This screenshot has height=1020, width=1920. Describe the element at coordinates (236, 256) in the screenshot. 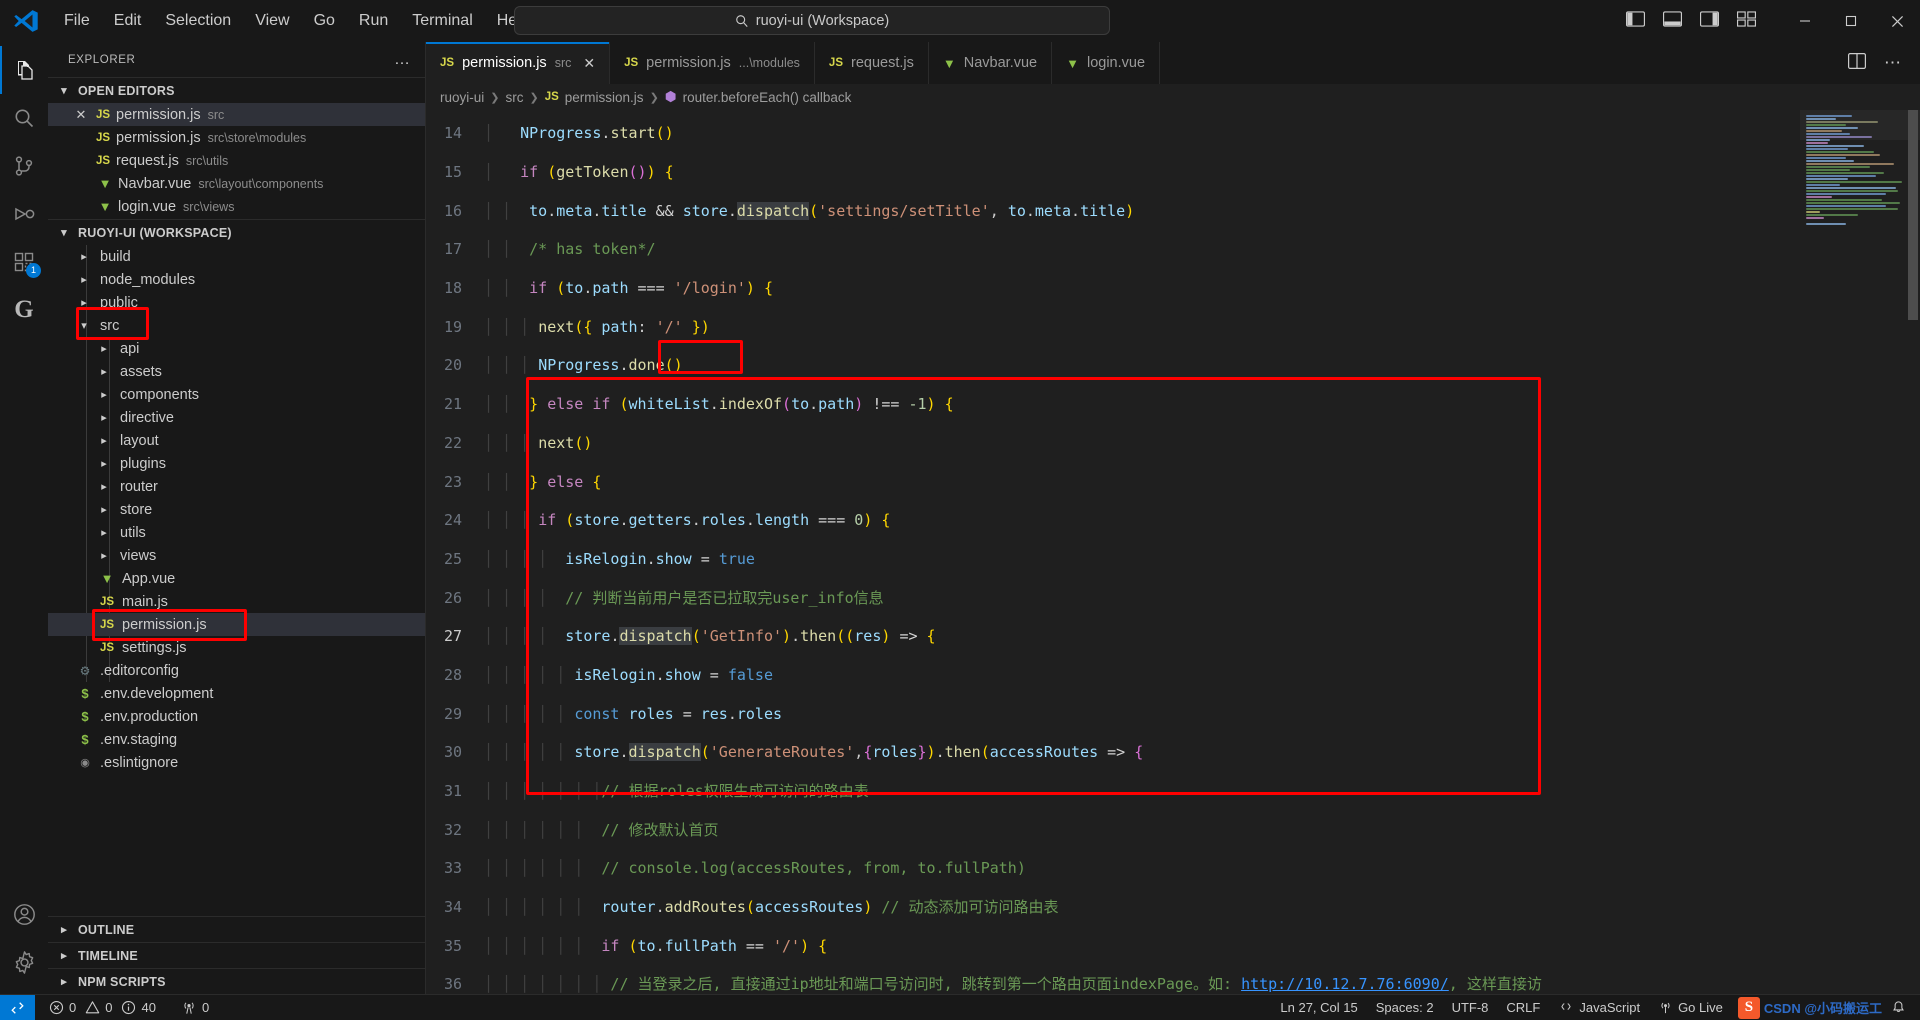

I see `tree-item-build: ▸ build` at that location.